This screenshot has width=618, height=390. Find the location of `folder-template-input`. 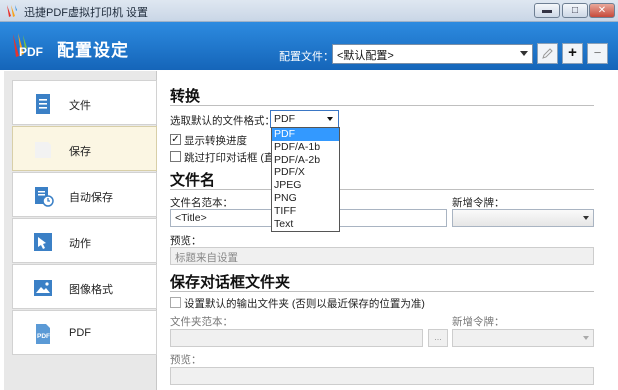

folder-template-input is located at coordinates (296, 338).